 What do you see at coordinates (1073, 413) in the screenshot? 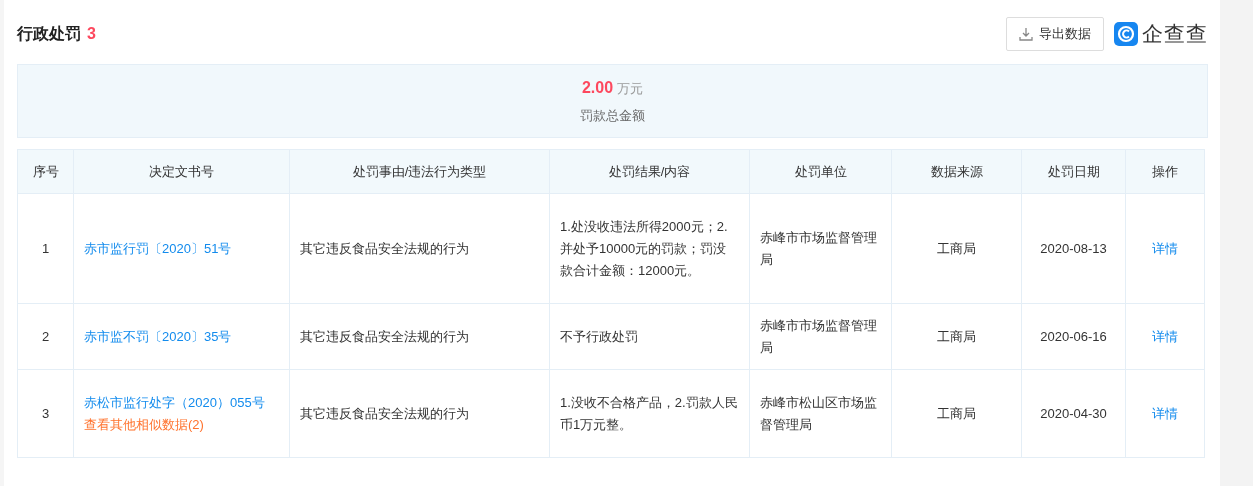
I see `table-cell: 2020-04-30` at bounding box center [1073, 413].